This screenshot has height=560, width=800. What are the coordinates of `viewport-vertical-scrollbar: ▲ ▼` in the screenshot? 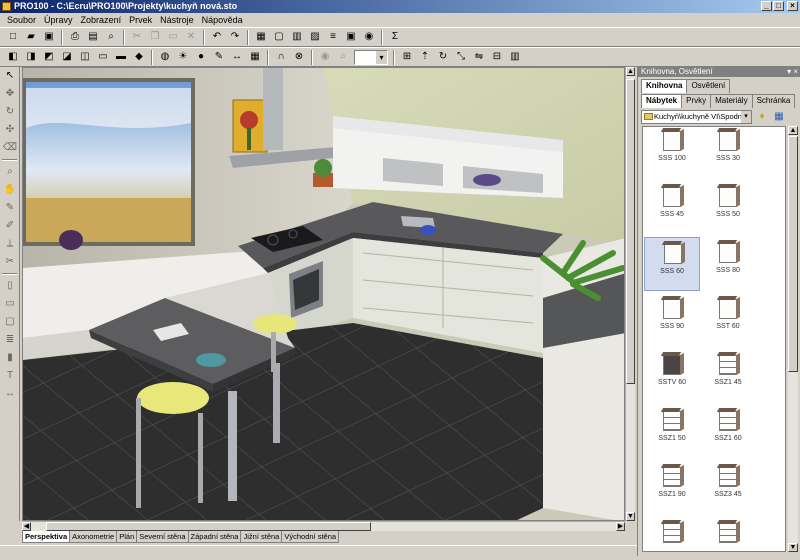 It's located at (630, 294).